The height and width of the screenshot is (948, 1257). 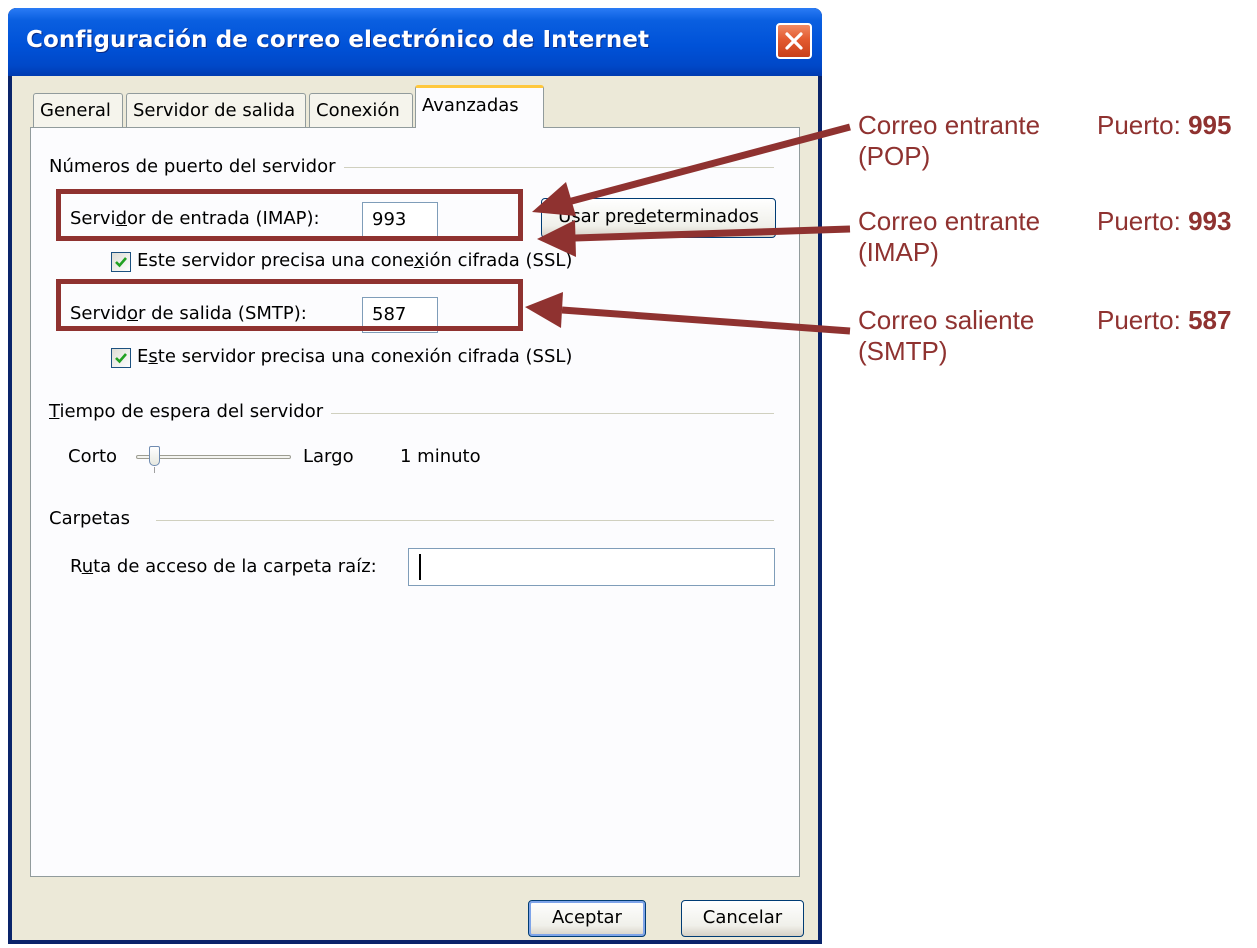 What do you see at coordinates (949, 140) in the screenshot?
I see `annotation-pop: Correo entrante (POP)` at bounding box center [949, 140].